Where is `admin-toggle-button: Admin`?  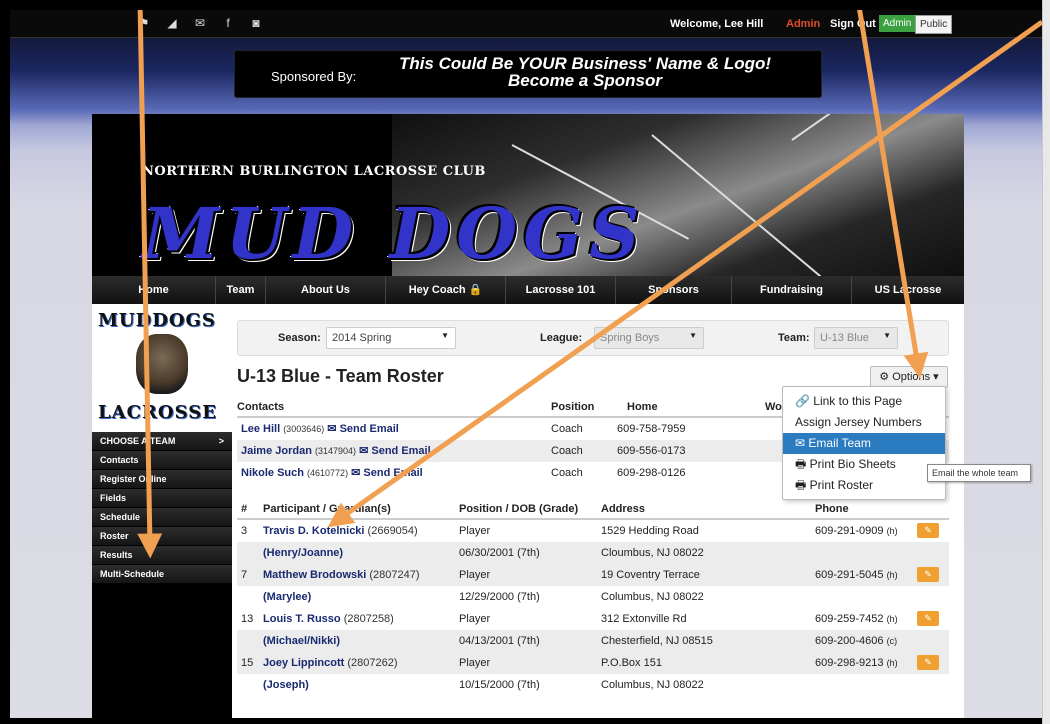 admin-toggle-button: Admin is located at coordinates (897, 23).